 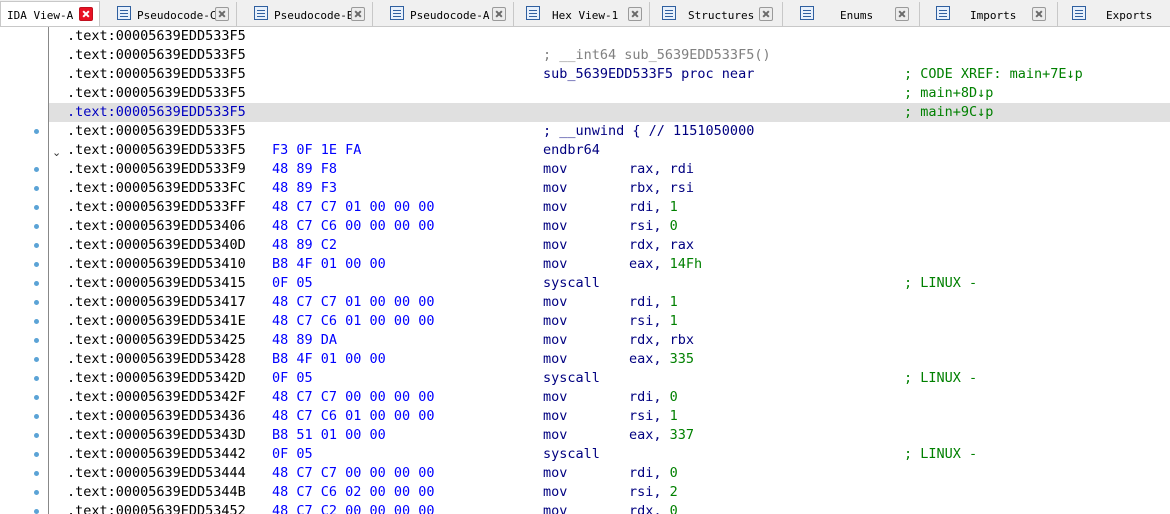 I want to click on line-address: .text:00005639EDD53452, so click(x=156, y=508).